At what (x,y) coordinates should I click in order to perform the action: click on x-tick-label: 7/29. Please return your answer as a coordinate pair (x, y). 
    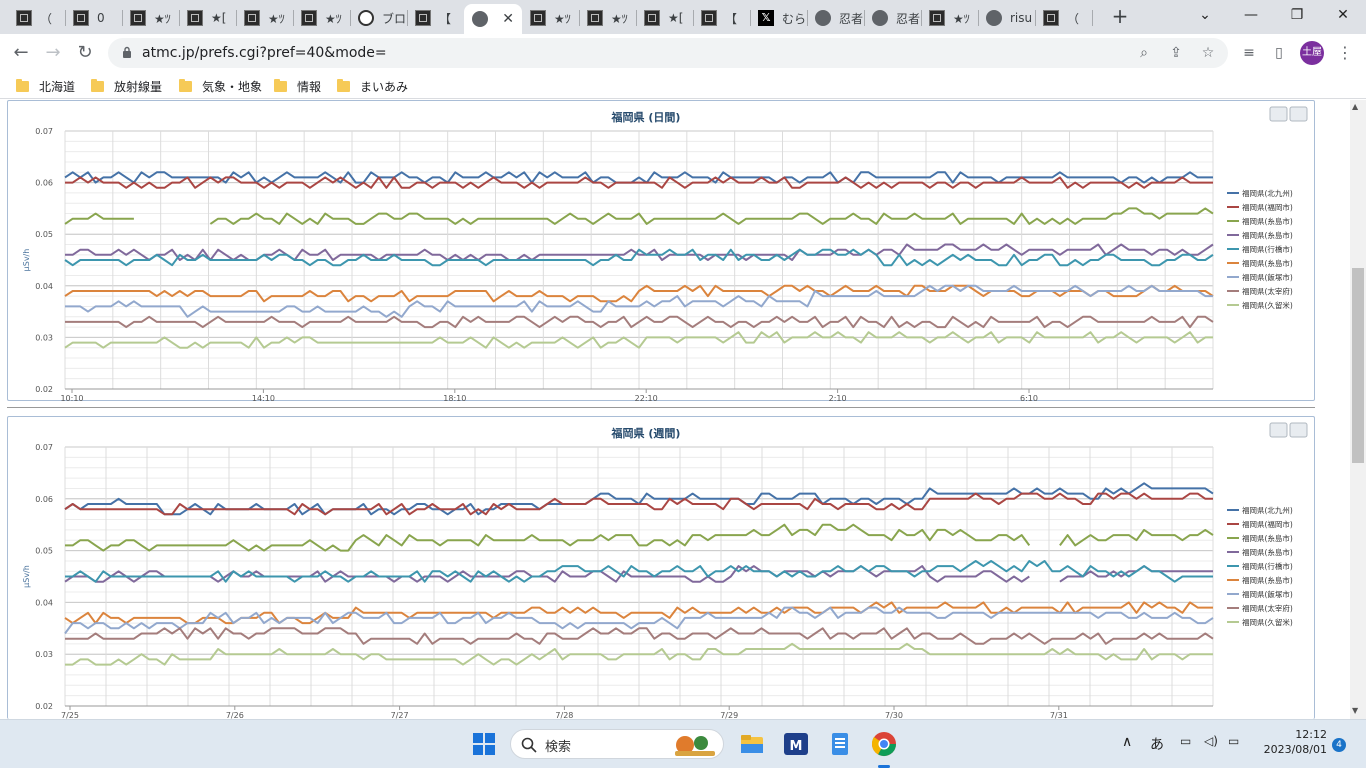
    Looking at the image, I should click on (729, 715).